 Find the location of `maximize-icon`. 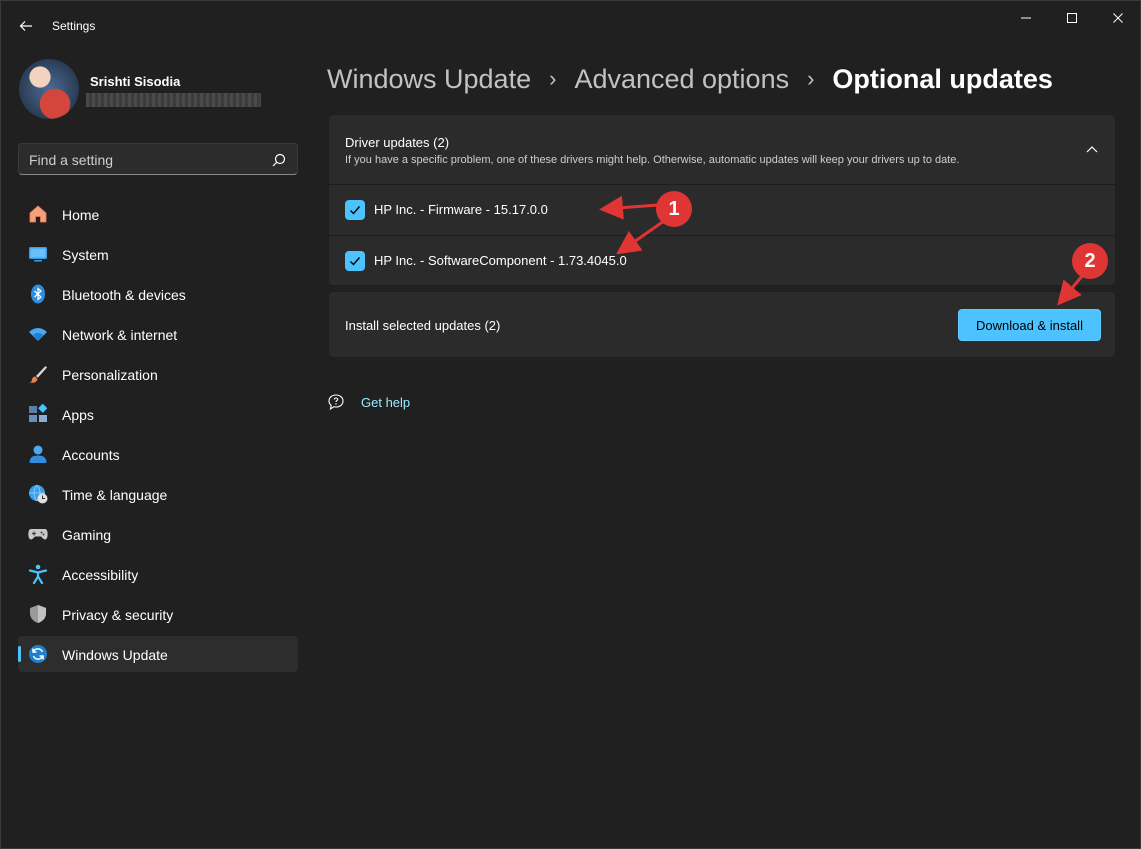

maximize-icon is located at coordinates (1072, 18).